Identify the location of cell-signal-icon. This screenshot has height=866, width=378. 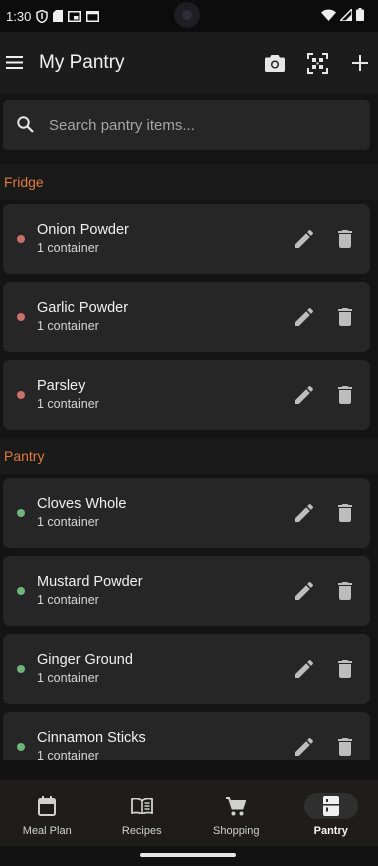
(345, 16).